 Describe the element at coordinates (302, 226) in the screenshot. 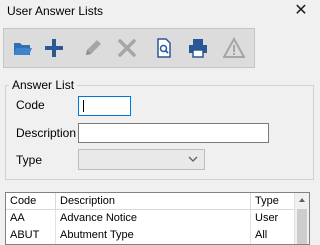

I see `scrollbar-thumb` at that location.